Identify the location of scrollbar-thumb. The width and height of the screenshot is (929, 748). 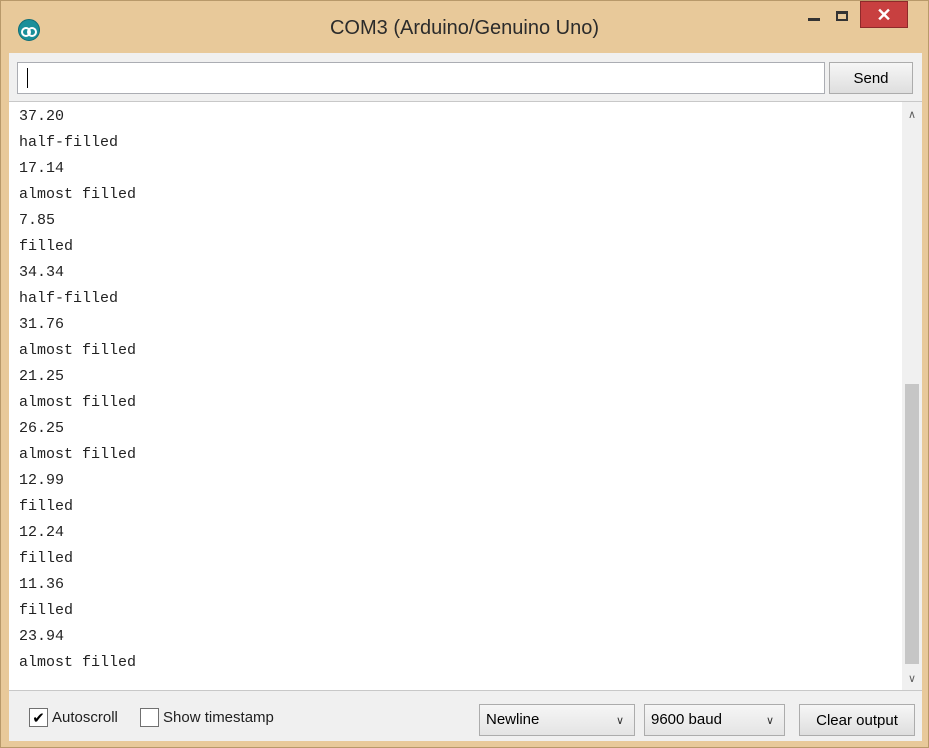
(912, 524).